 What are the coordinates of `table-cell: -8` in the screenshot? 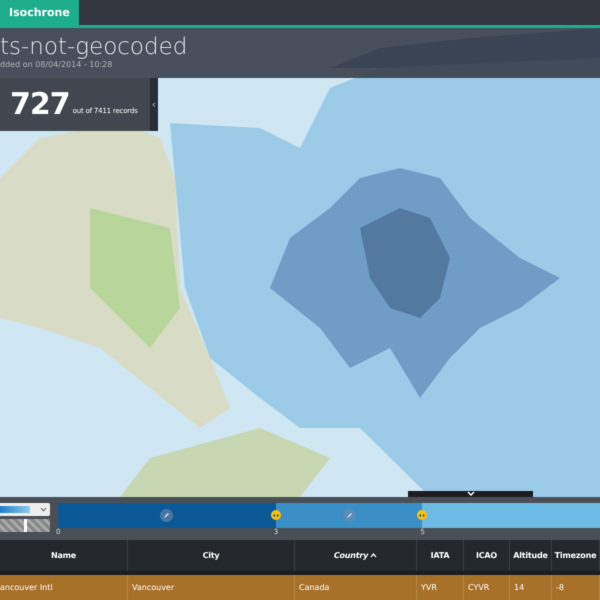 It's located at (576, 587).